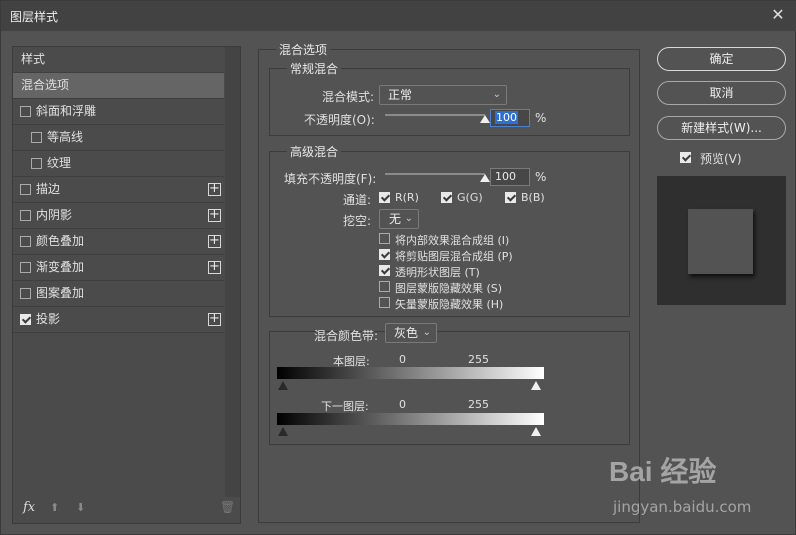 The image size is (796, 535). I want to click on advanced-option-label: 矢量蒙版隐藏效果 (H), so click(449, 304).